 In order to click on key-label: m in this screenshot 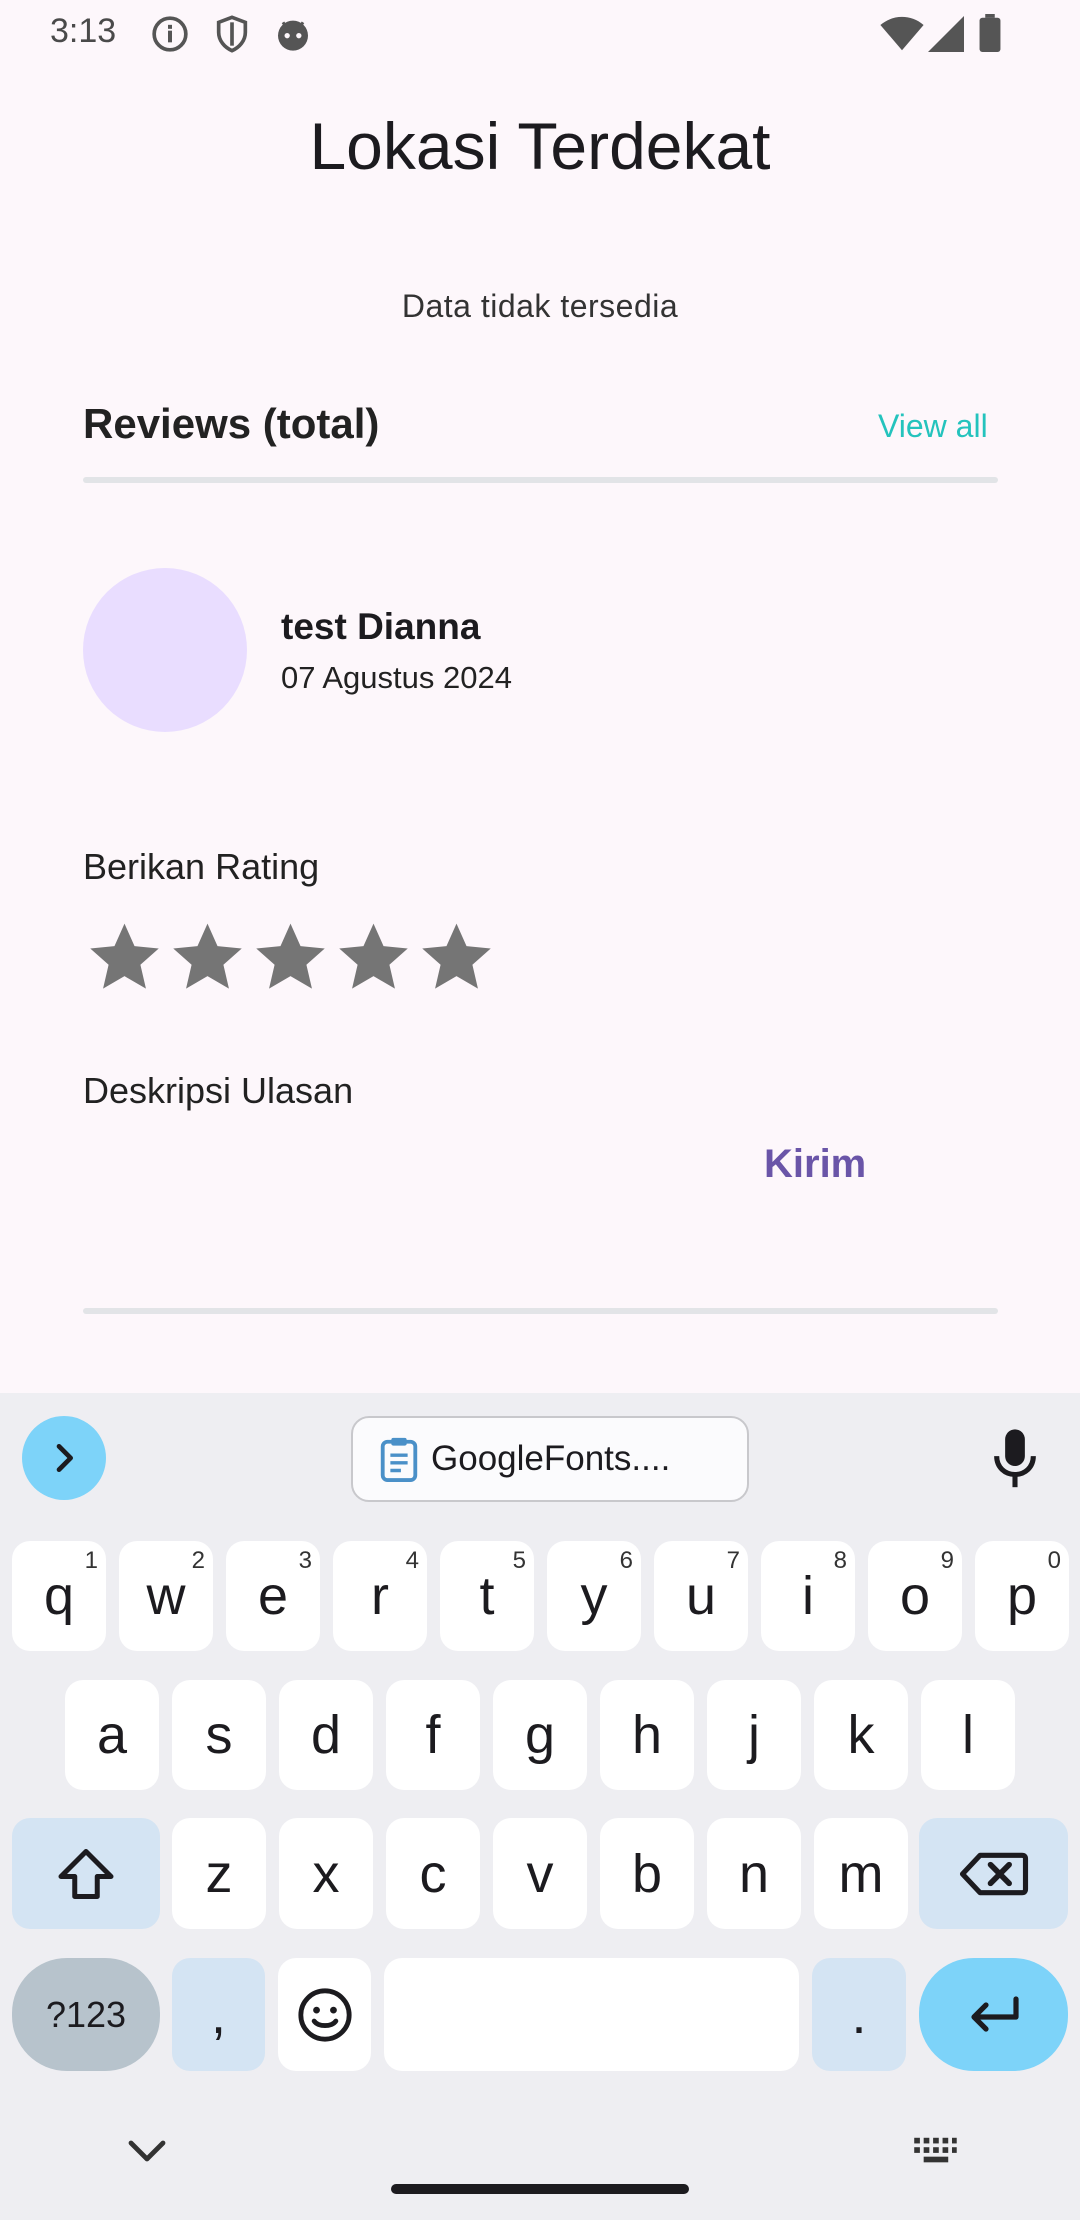, I will do `click(861, 1873)`.